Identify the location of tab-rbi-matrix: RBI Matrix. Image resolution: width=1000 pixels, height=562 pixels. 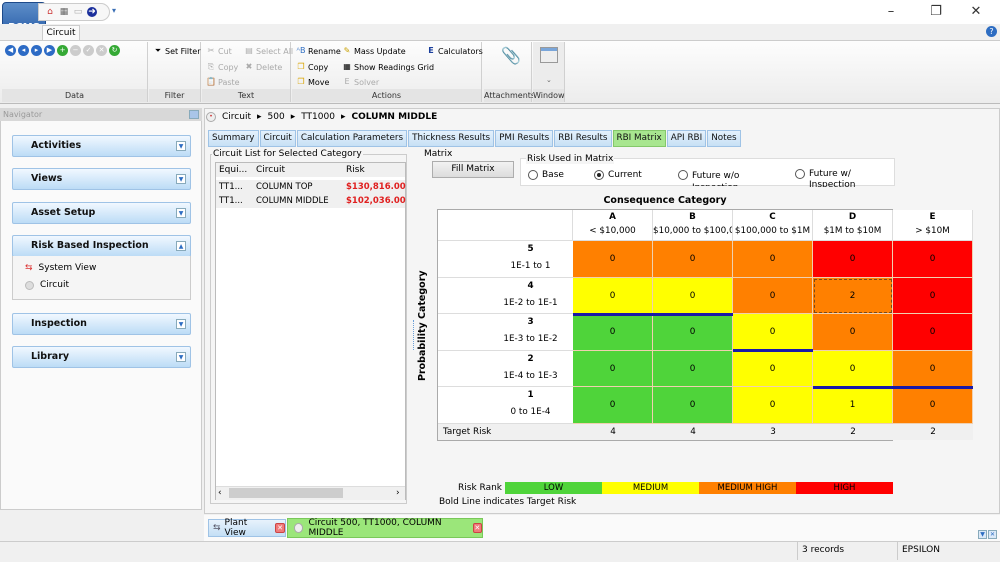
(639, 138).